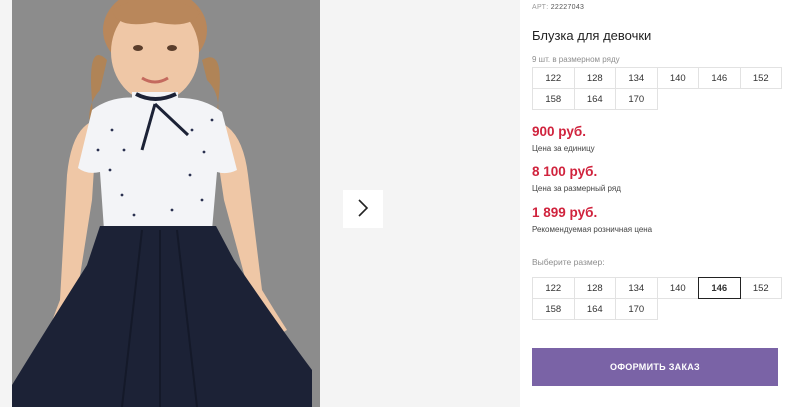 Image resolution: width=800 pixels, height=407 pixels. What do you see at coordinates (636, 288) in the screenshot?
I see `size-option-134: 134` at bounding box center [636, 288].